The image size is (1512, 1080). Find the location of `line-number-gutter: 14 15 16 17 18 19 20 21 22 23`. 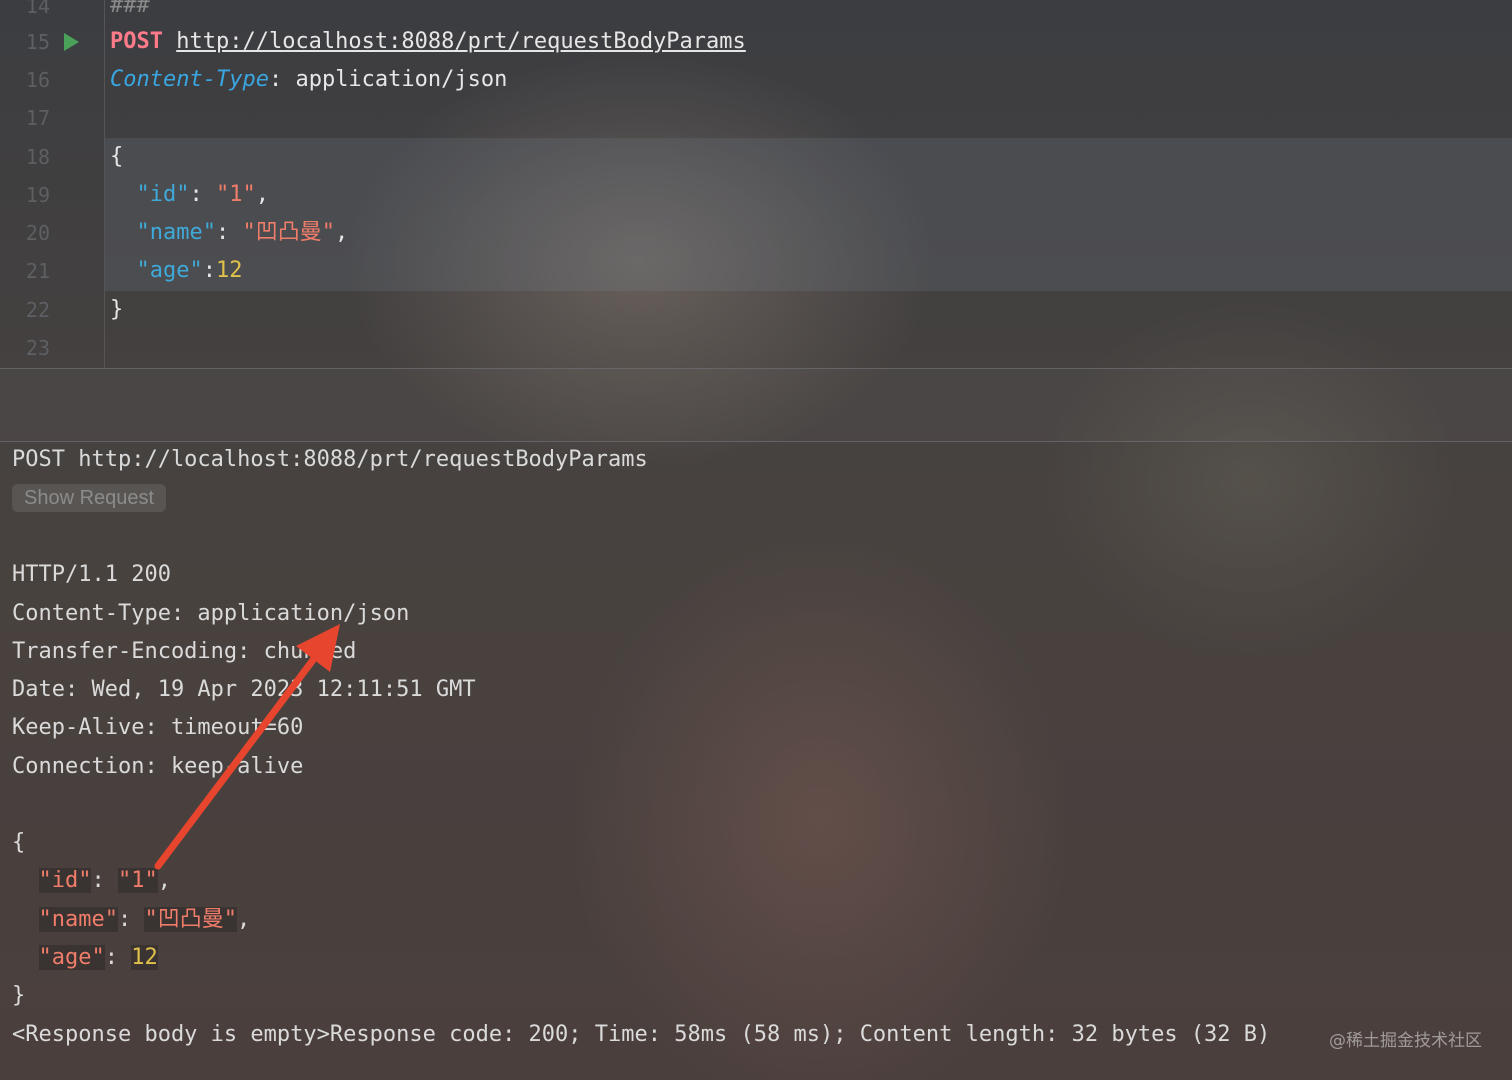

line-number-gutter: 14 15 16 17 18 19 20 21 22 23 is located at coordinates (52, 184).